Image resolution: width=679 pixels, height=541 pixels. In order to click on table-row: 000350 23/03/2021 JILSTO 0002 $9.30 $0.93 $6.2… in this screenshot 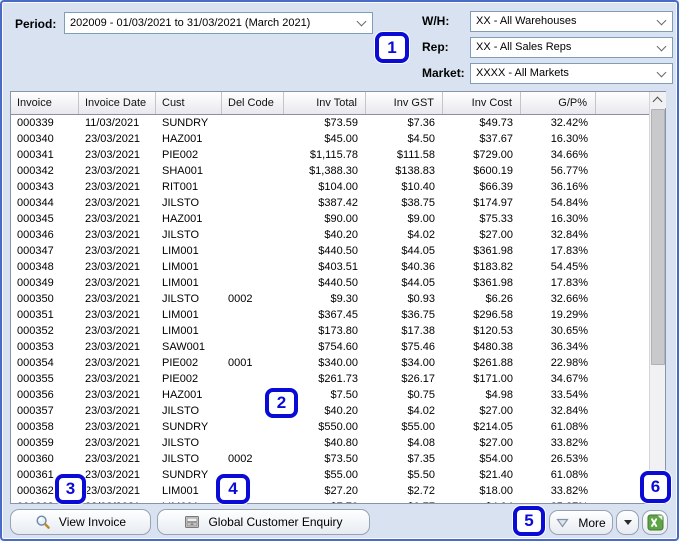, I will do `click(330, 299)`.